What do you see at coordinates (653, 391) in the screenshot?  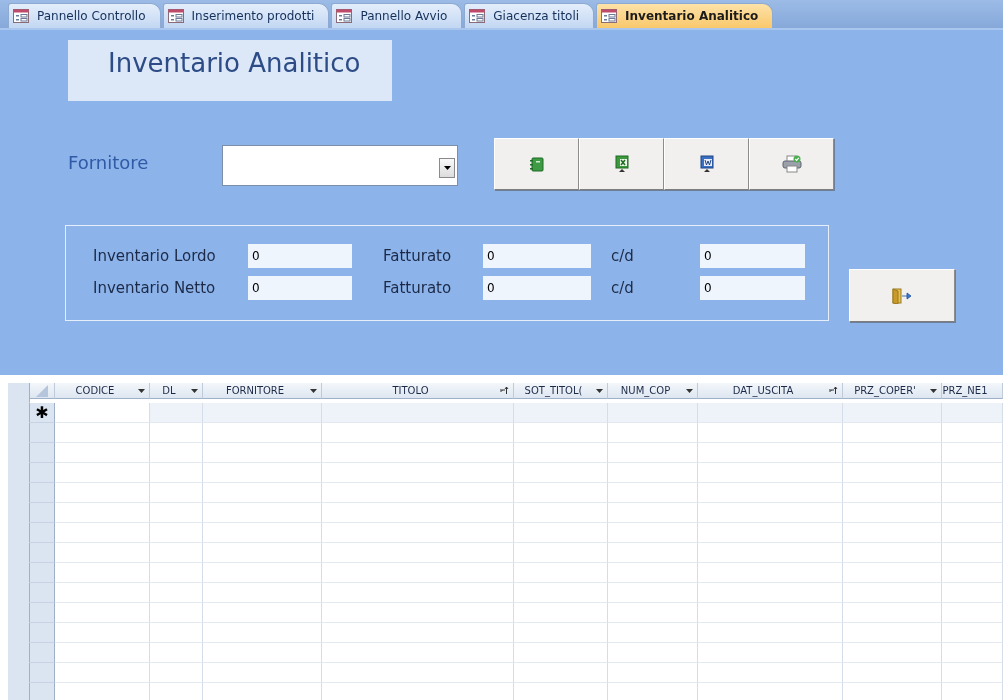 I see `column-header: NUM_COP` at bounding box center [653, 391].